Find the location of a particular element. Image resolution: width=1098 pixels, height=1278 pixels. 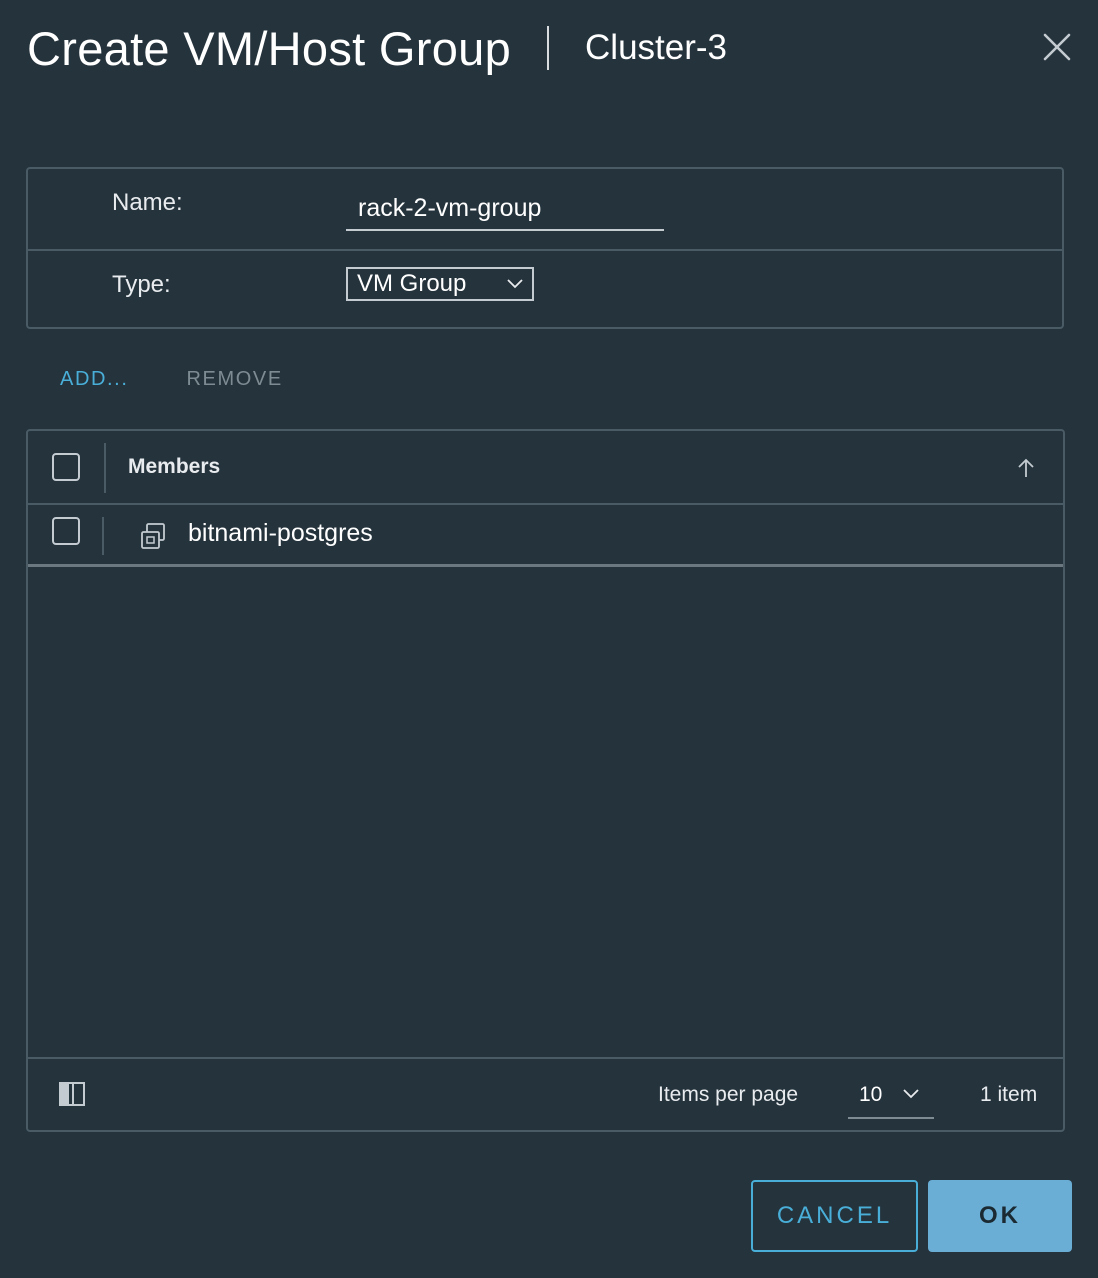

member-action-bar: ADD... REMOVE is located at coordinates (171, 379).